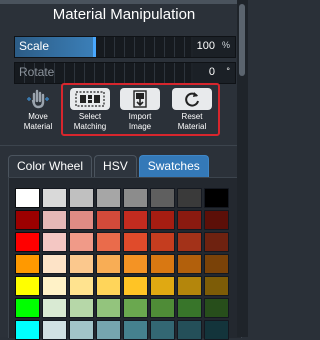 This screenshot has height=340, width=320. What do you see at coordinates (34, 46) in the screenshot?
I see `scale-label: Scale` at bounding box center [34, 46].